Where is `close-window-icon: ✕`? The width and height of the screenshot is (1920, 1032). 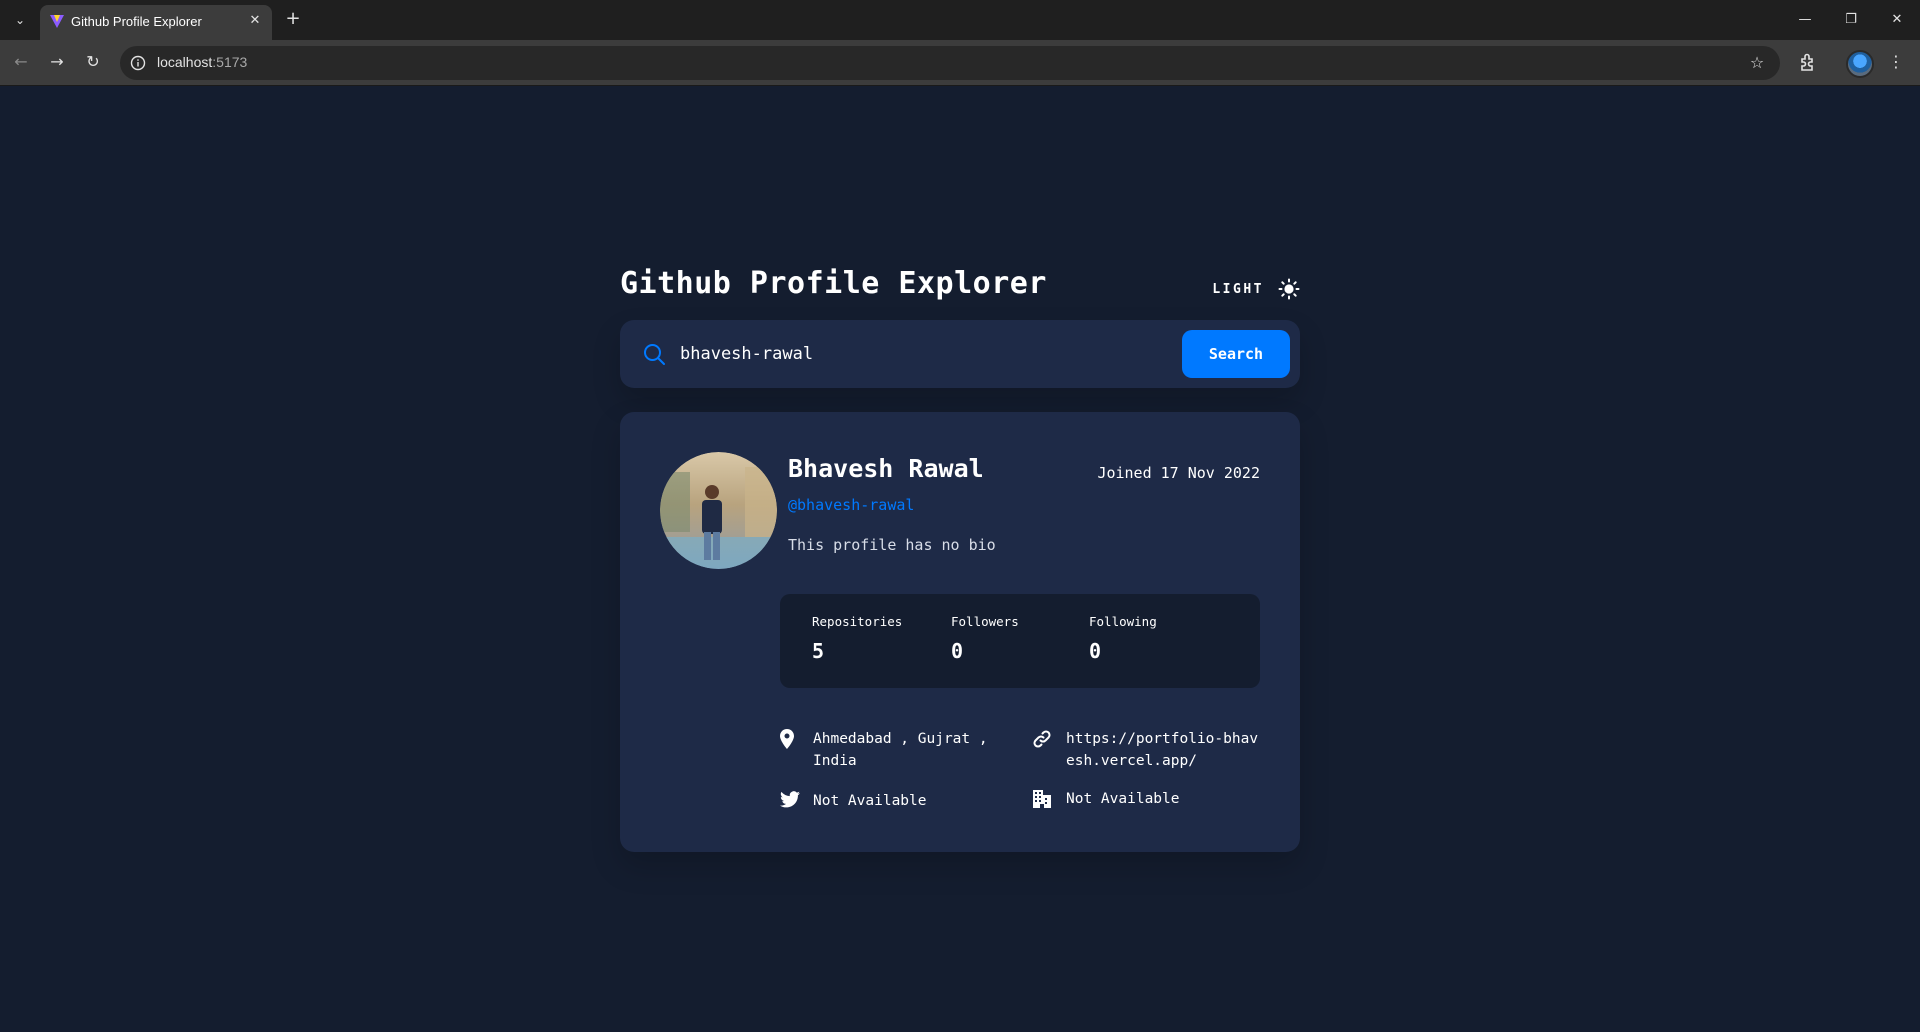 close-window-icon: ✕ is located at coordinates (1897, 20).